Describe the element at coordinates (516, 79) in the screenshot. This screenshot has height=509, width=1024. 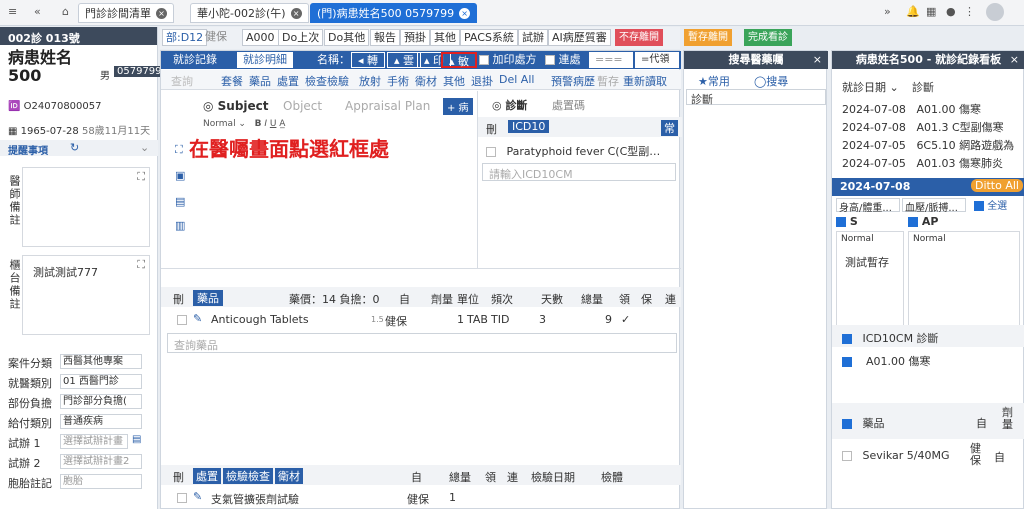
I see `delete-all-button: Del All` at that location.